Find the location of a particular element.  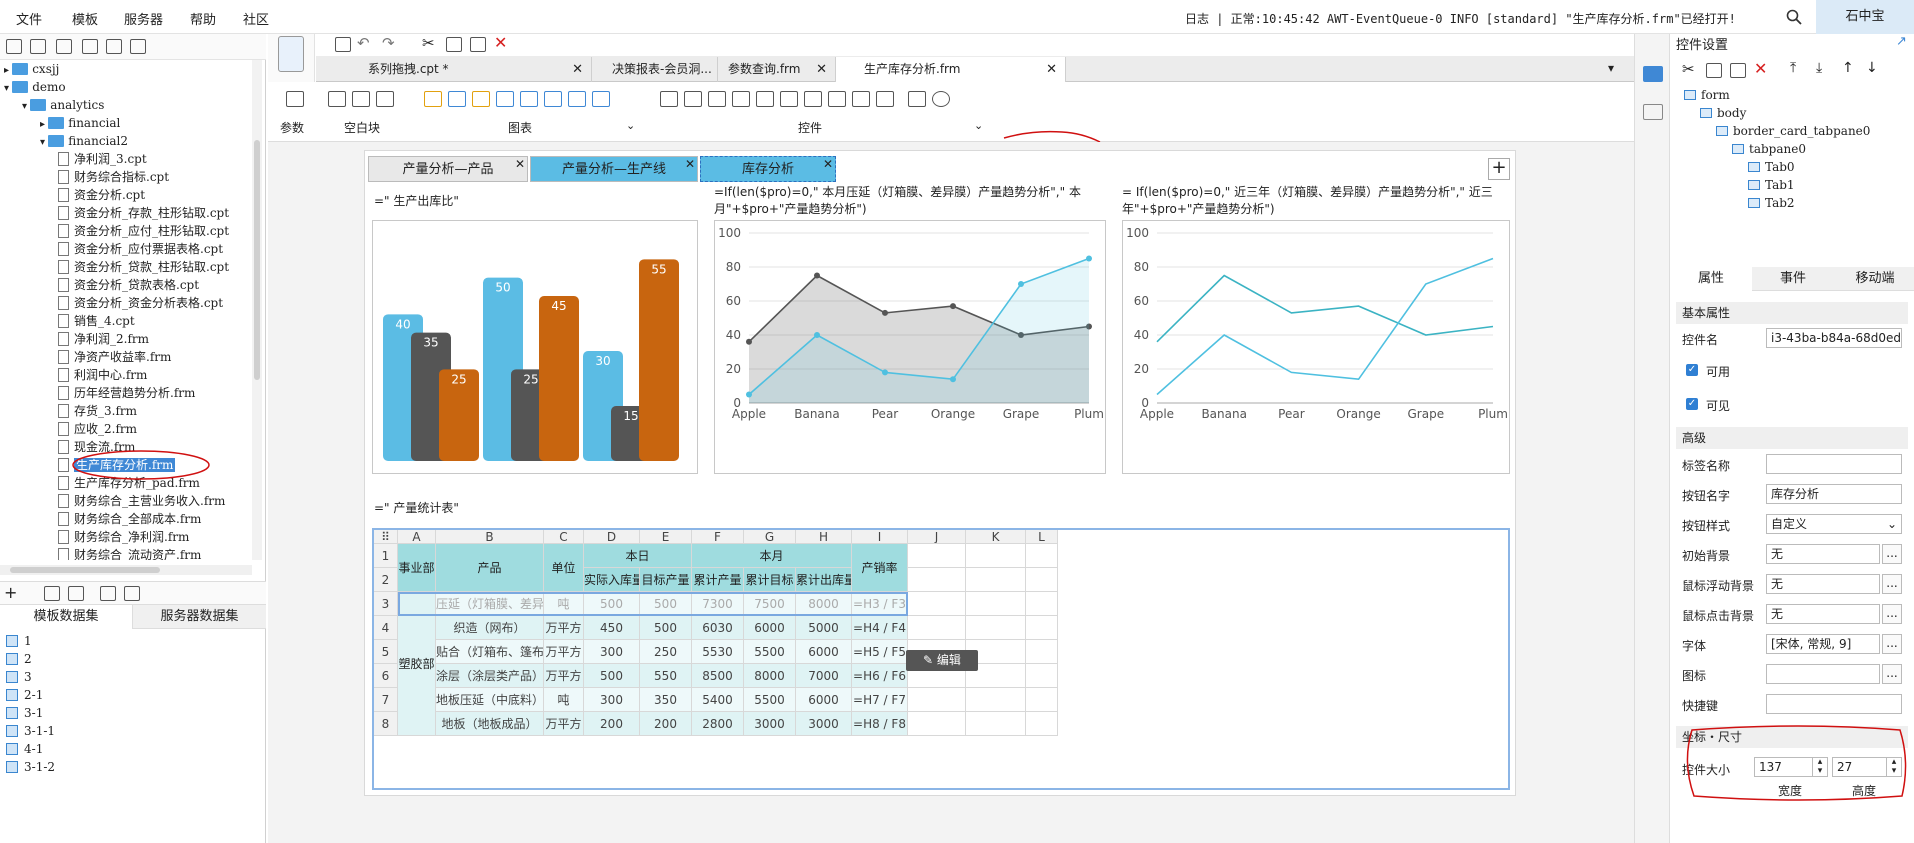

table-cell: 2800 is located at coordinates (718, 724).